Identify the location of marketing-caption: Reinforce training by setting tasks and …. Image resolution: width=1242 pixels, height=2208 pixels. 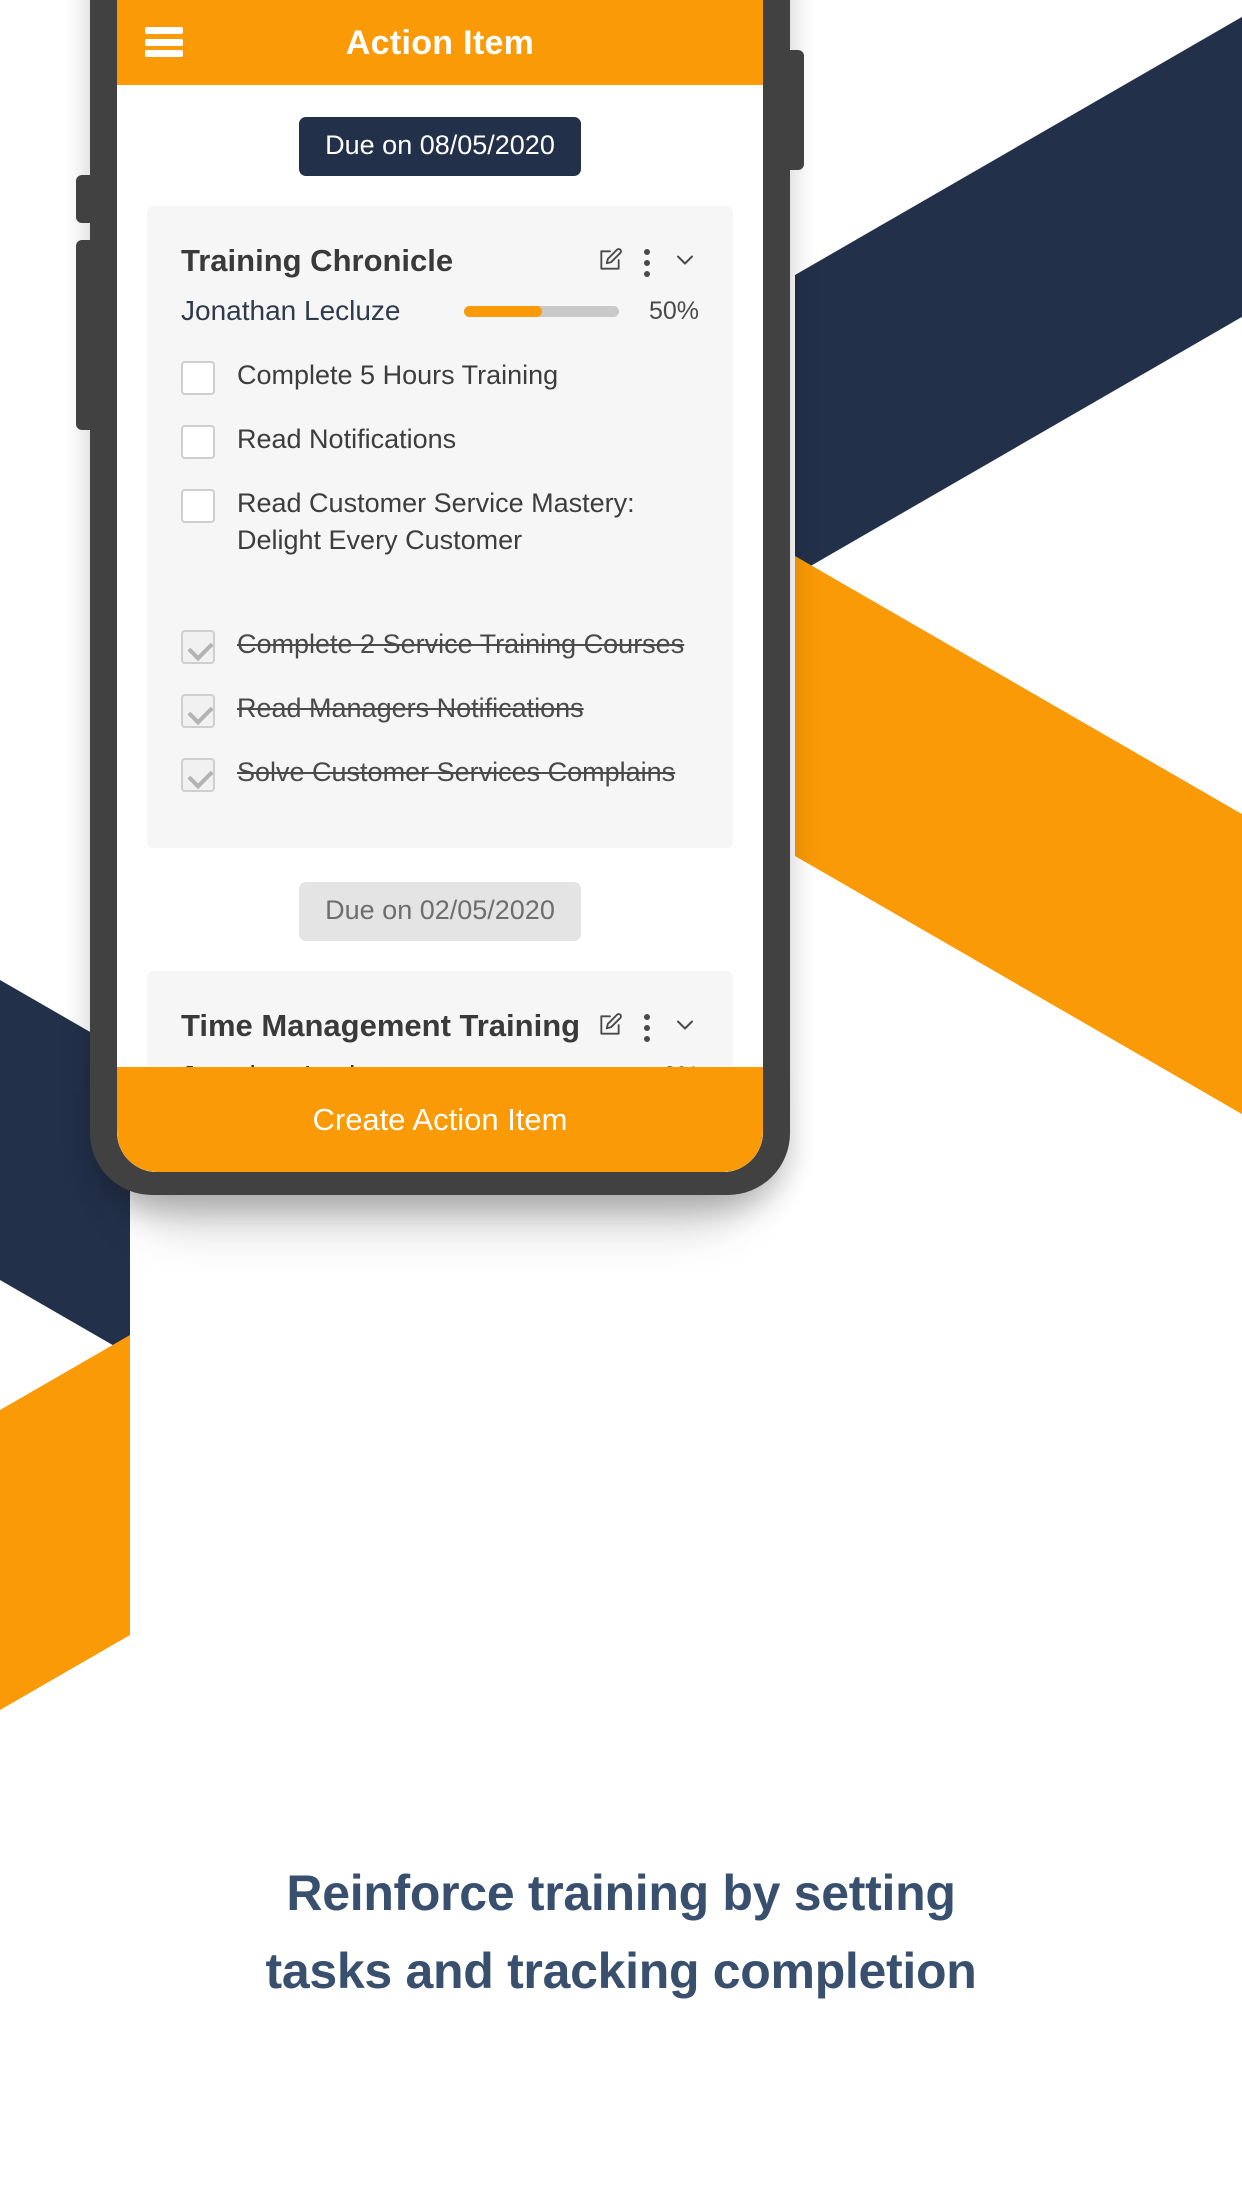
(621, 1932).